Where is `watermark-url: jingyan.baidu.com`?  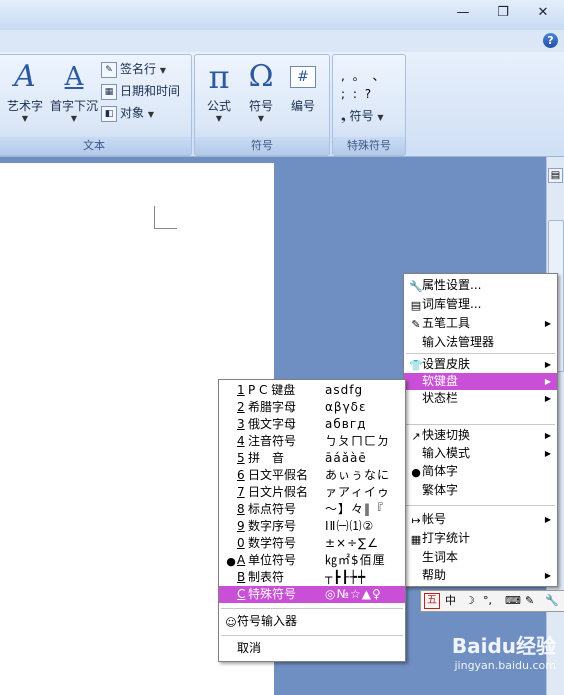 watermark-url: jingyan.baidu.com is located at coordinates (505, 665).